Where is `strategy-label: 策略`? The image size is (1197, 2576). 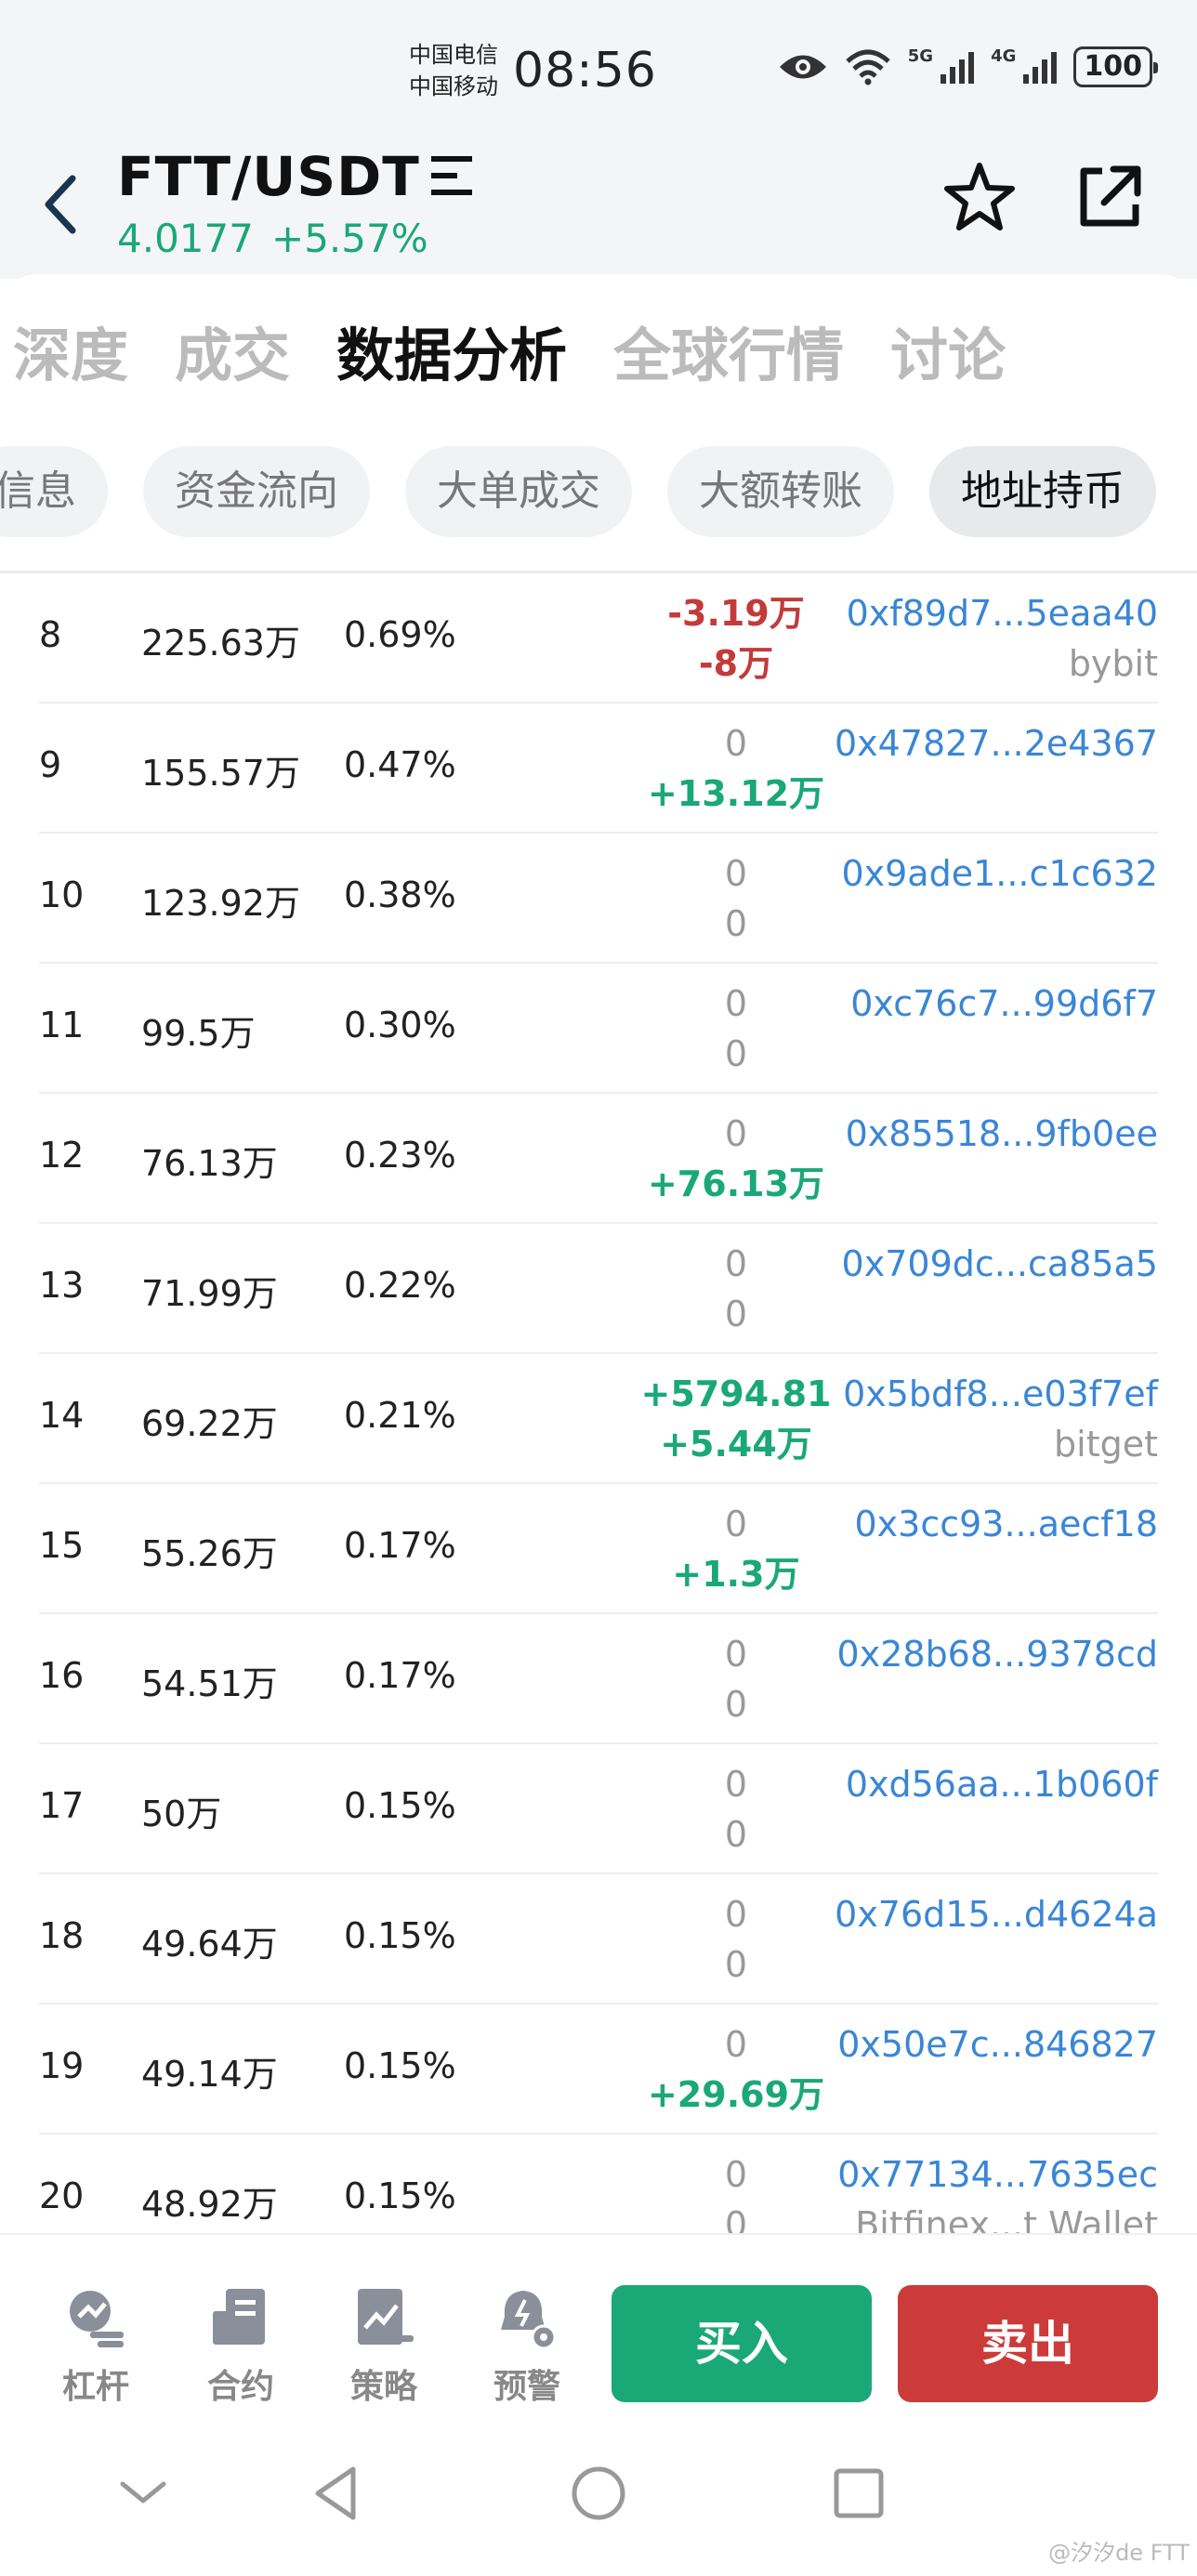 strategy-label: 策略 is located at coordinates (383, 2387).